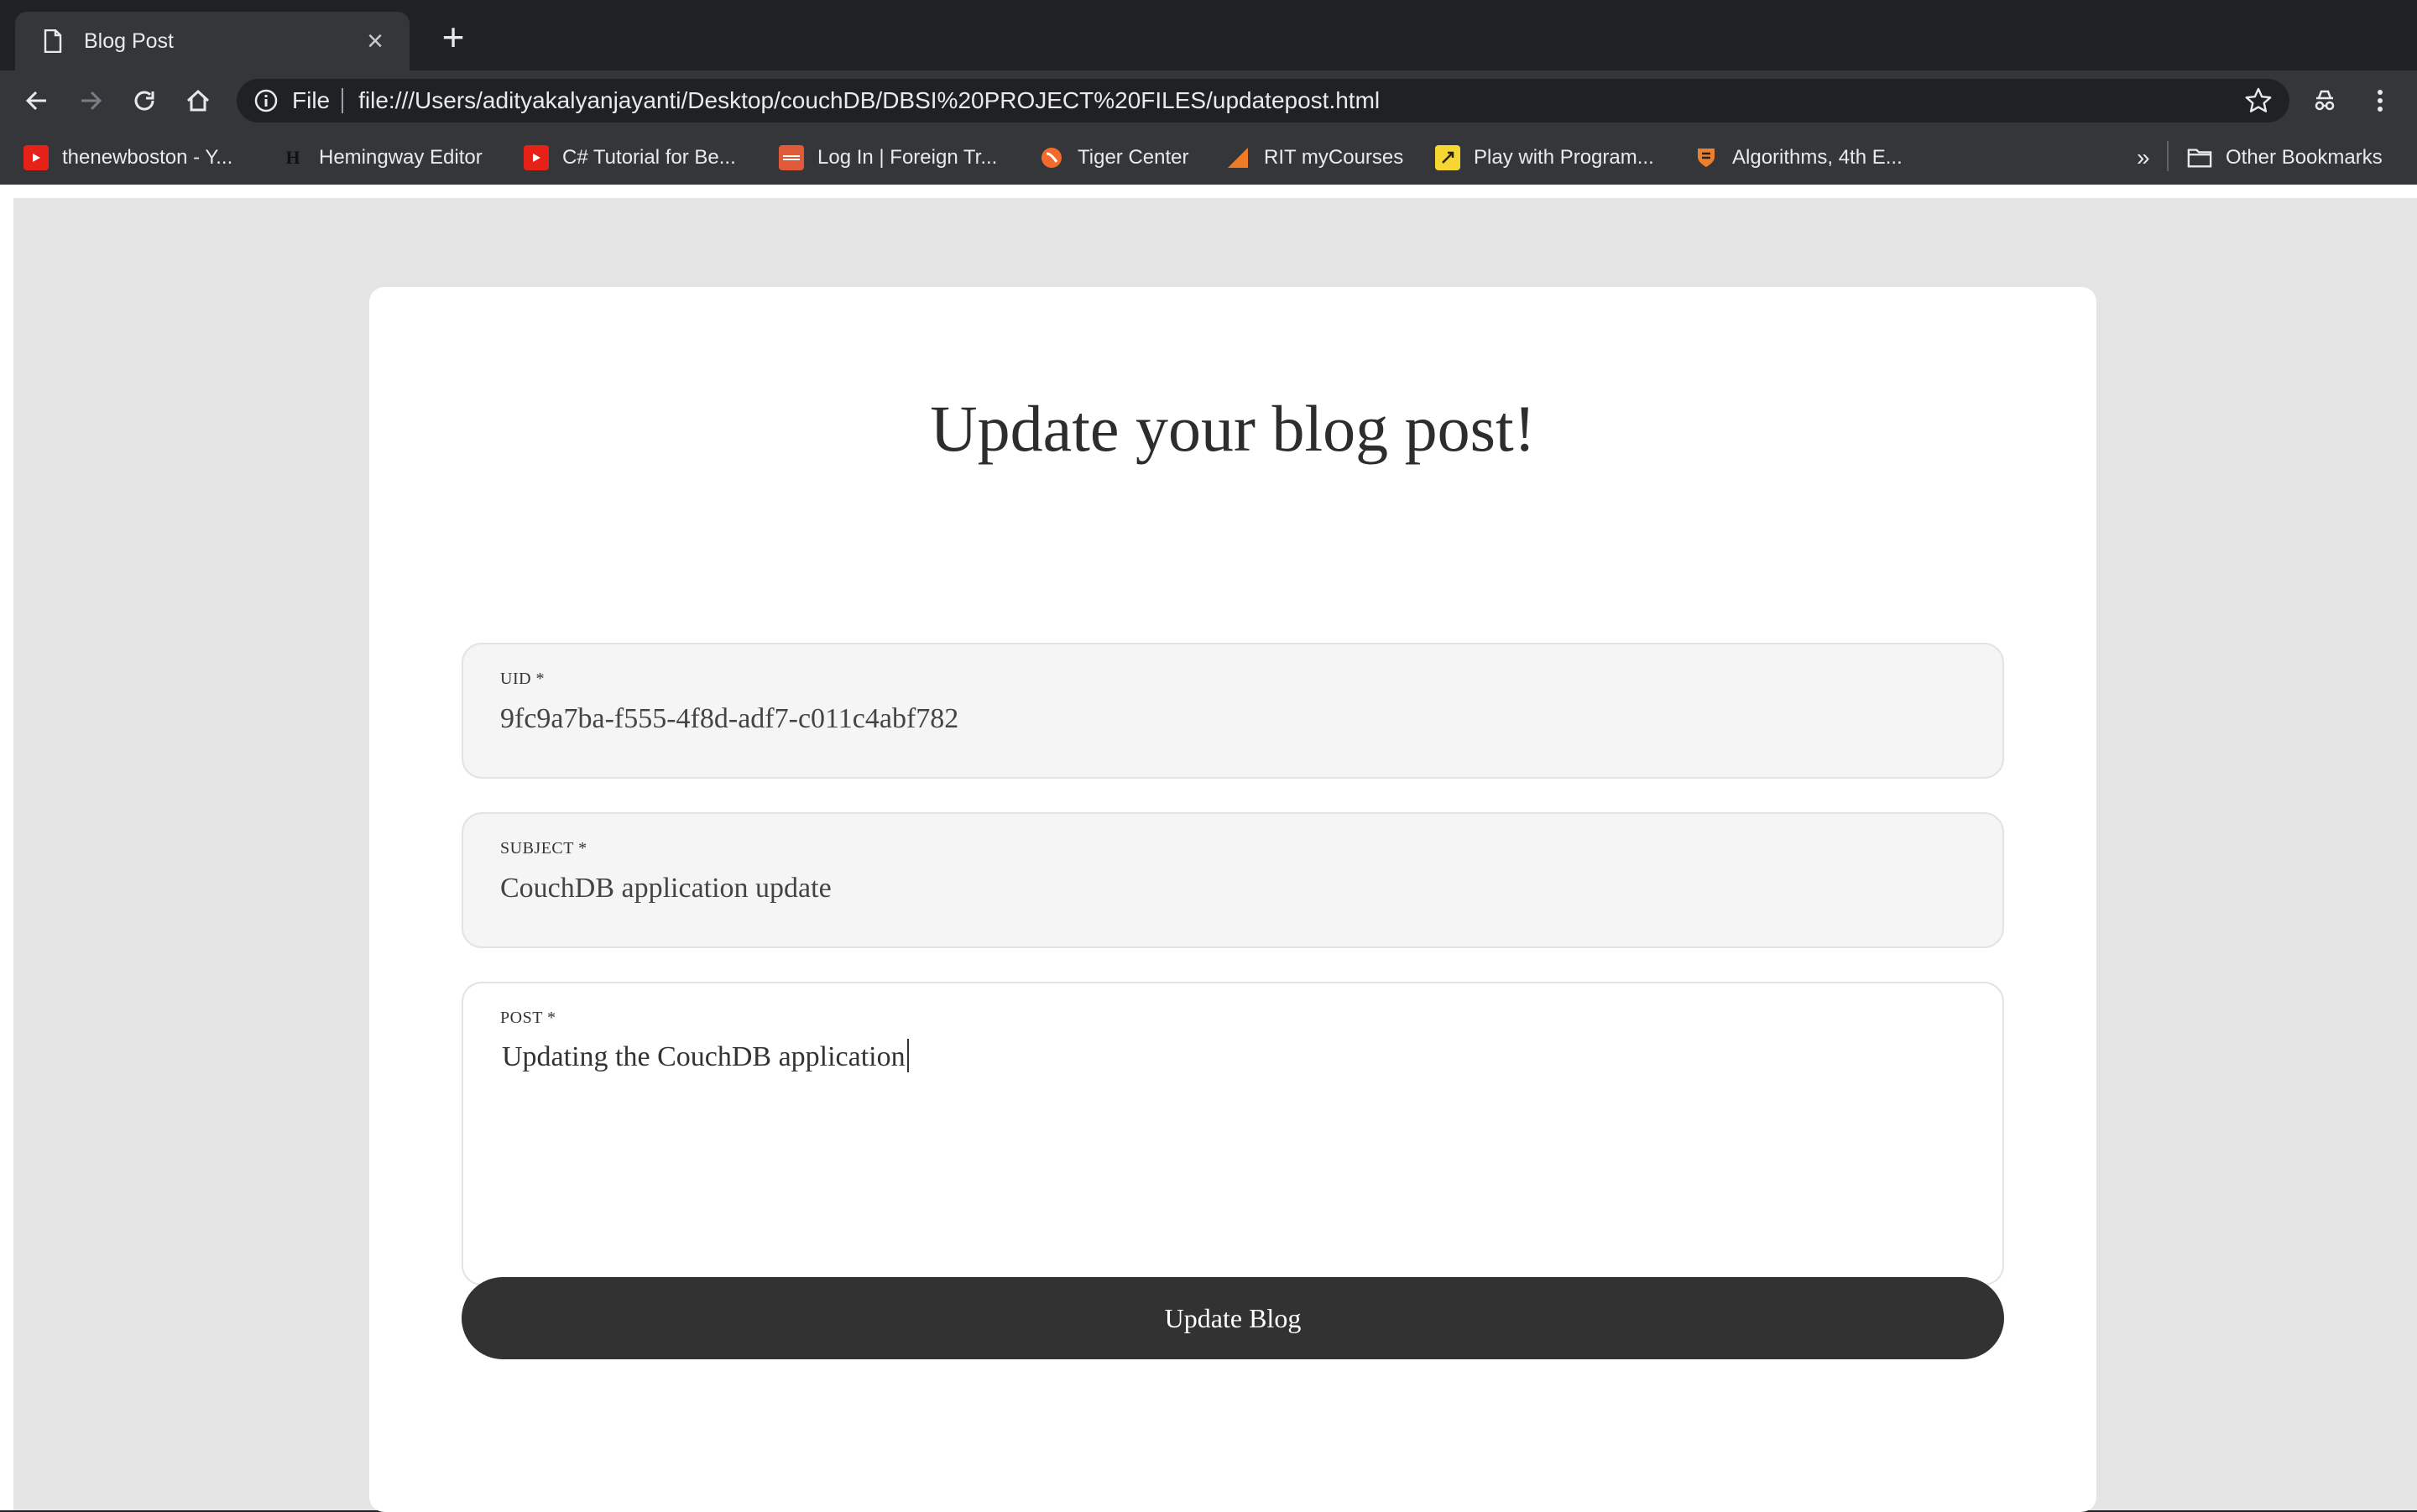 The height and width of the screenshot is (1512, 2417). What do you see at coordinates (129, 41) in the screenshot?
I see `tab-title: Blog Post` at bounding box center [129, 41].